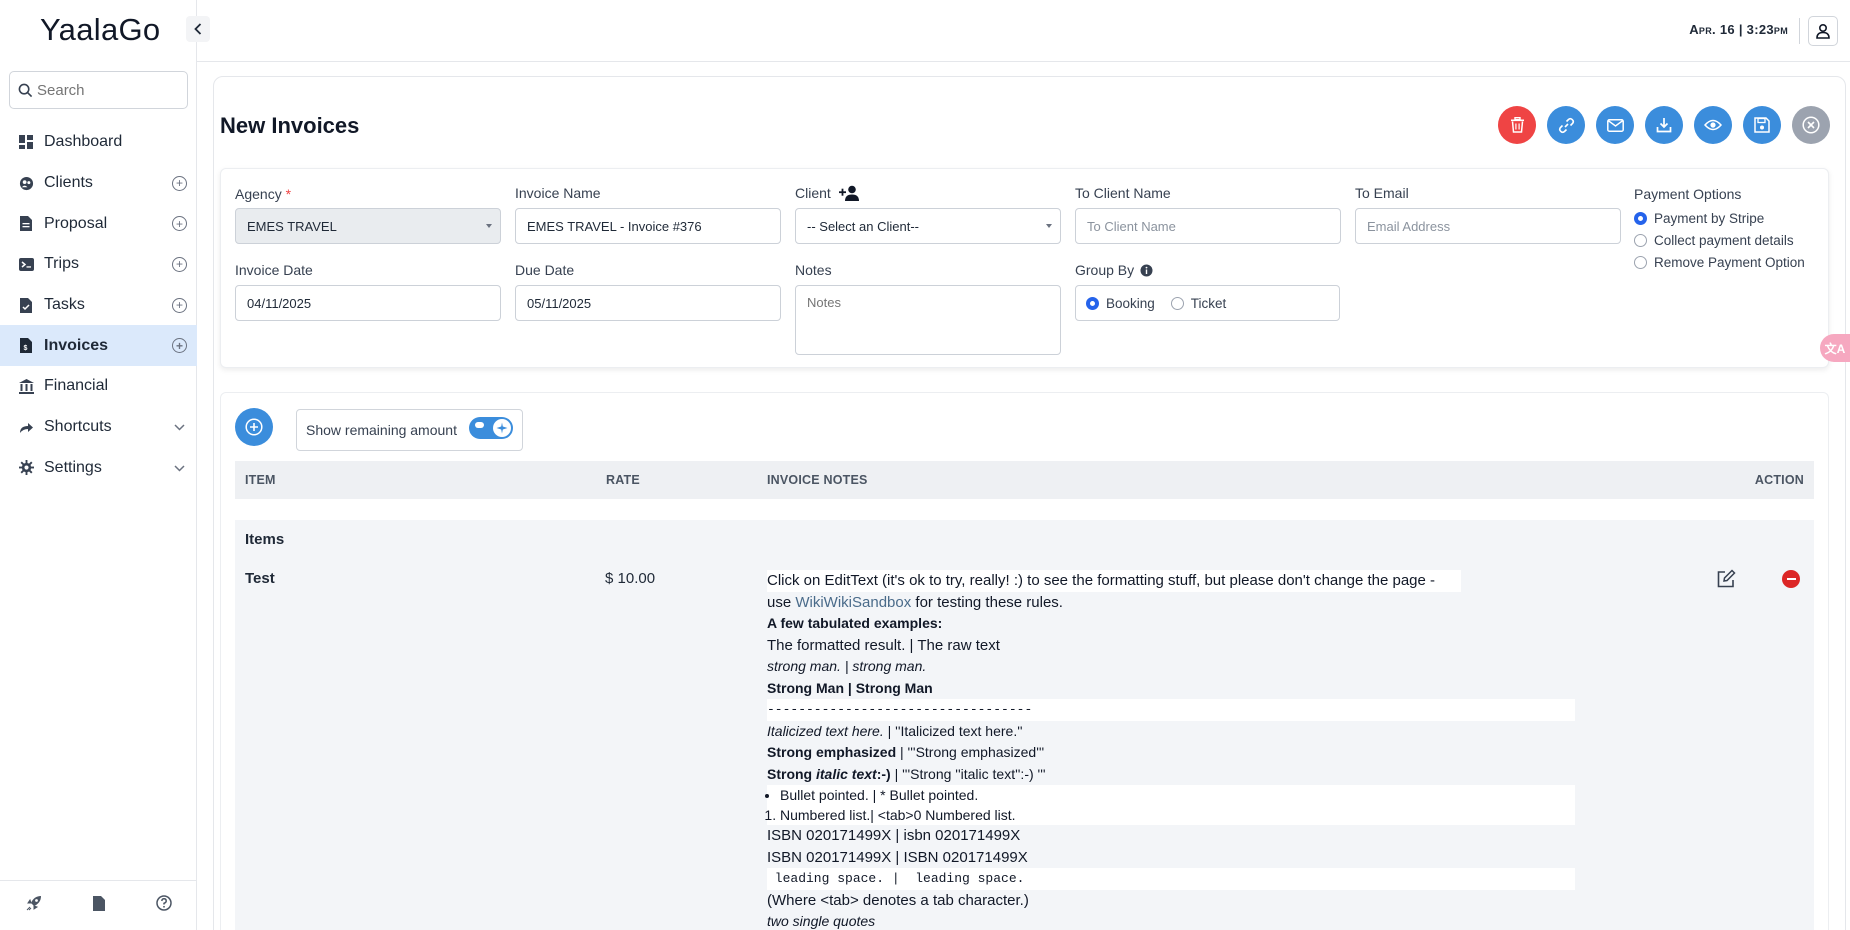  Describe the element at coordinates (26, 142) in the screenshot. I see `dashboard-icon` at that location.